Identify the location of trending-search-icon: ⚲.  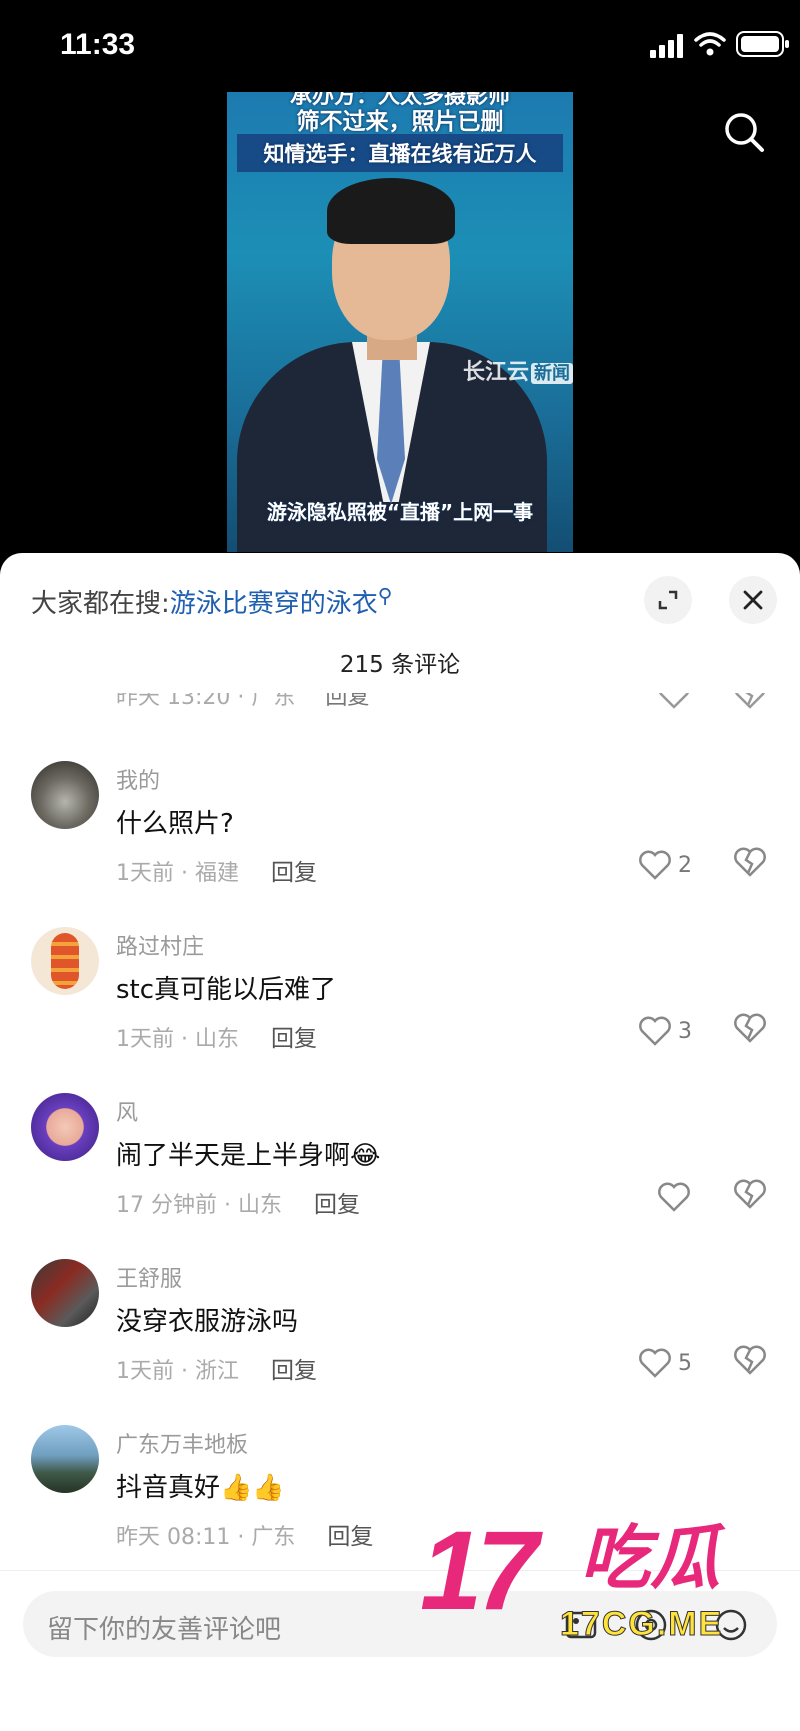
(385, 595).